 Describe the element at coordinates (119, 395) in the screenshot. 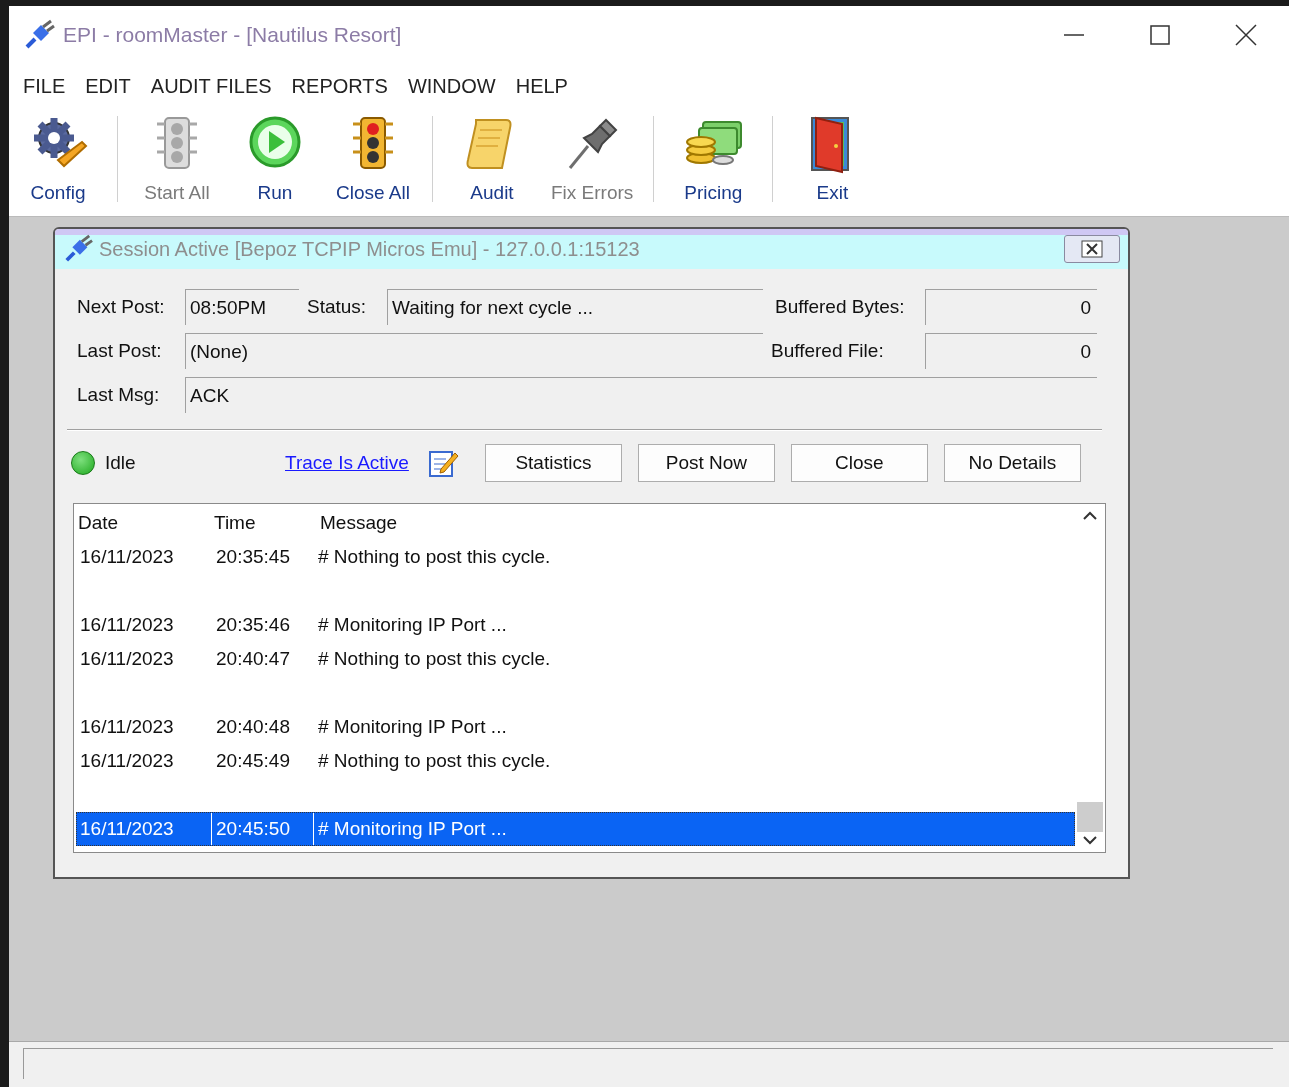

I see `field-label: Last Msg:` at that location.